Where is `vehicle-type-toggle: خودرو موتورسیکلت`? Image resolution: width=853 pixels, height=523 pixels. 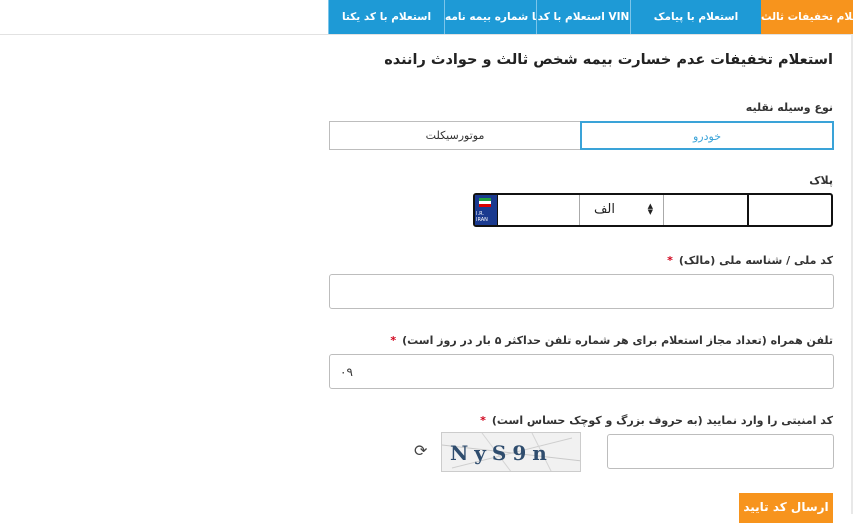 vehicle-type-toggle: خودرو موتورسیکلت is located at coordinates (581, 135).